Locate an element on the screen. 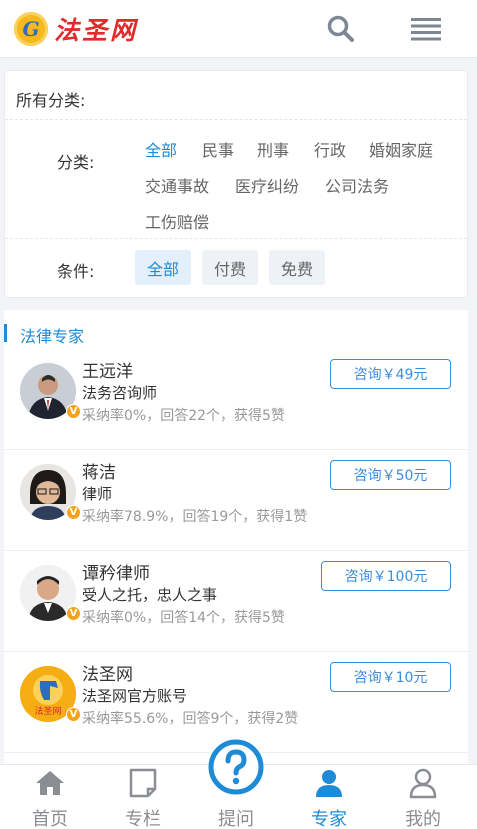  expert-card: V 王远洋 法务咨询师 采纳率0%，回答22个，获得5赞 咨询￥49元 is located at coordinates (236, 399).